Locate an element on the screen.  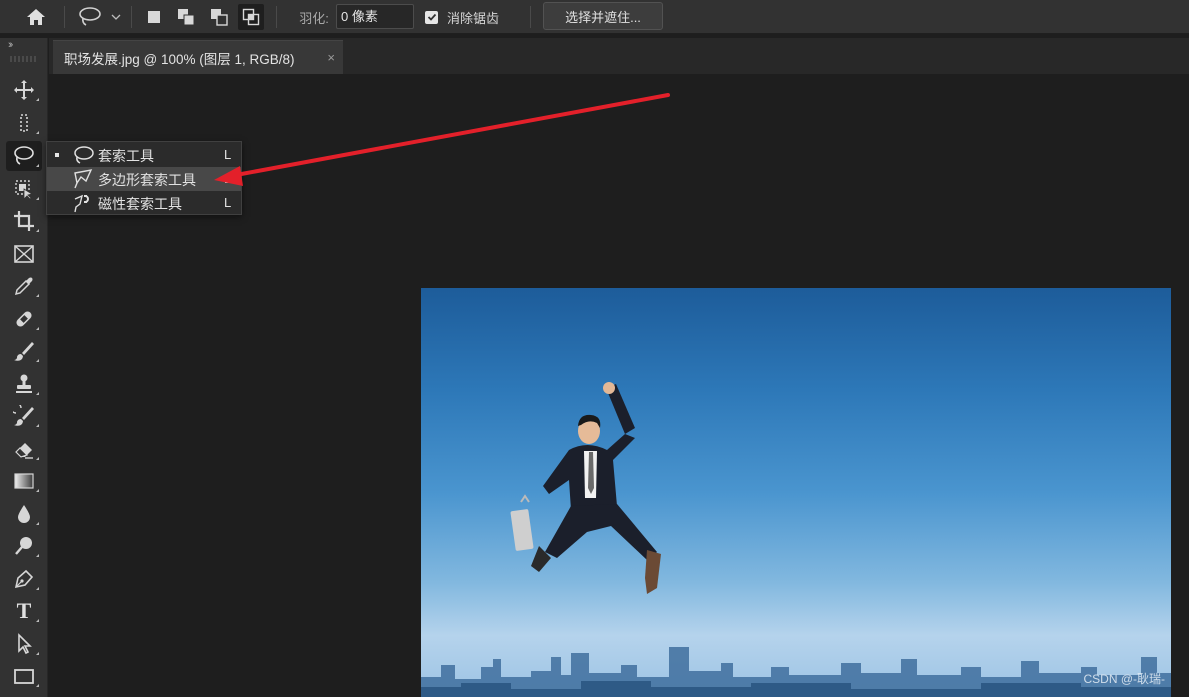
tool-preset-picker is located at coordinates (99, 17).